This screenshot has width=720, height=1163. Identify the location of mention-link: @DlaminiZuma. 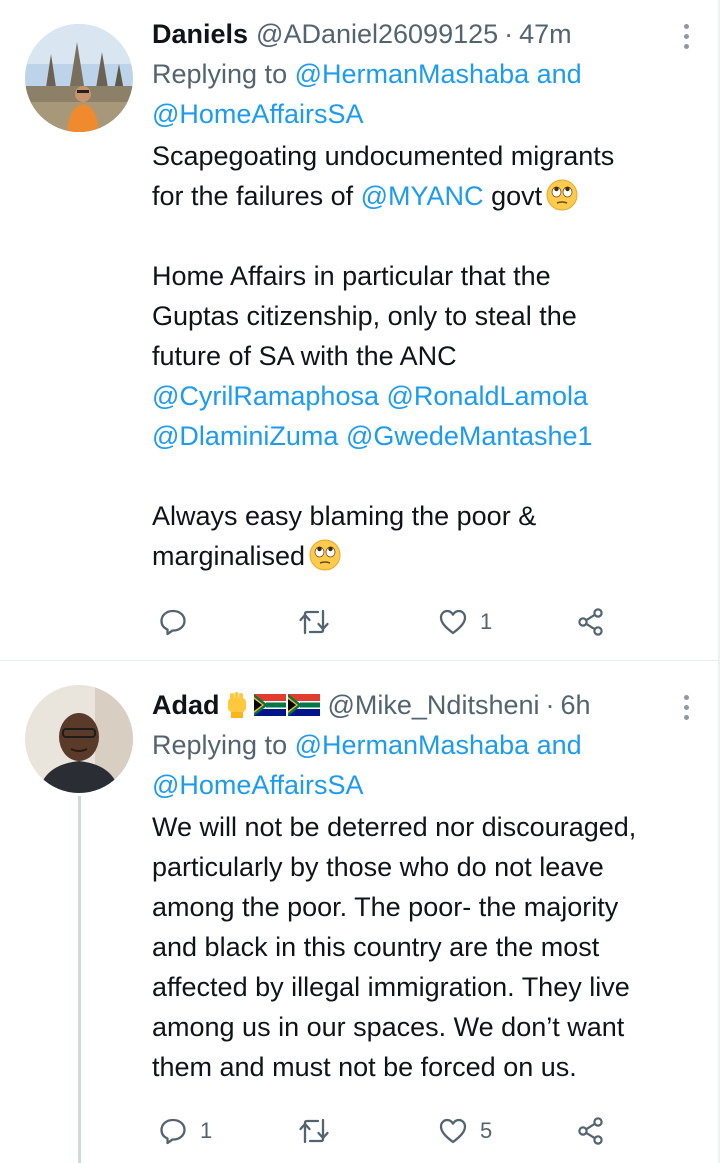
(245, 436).